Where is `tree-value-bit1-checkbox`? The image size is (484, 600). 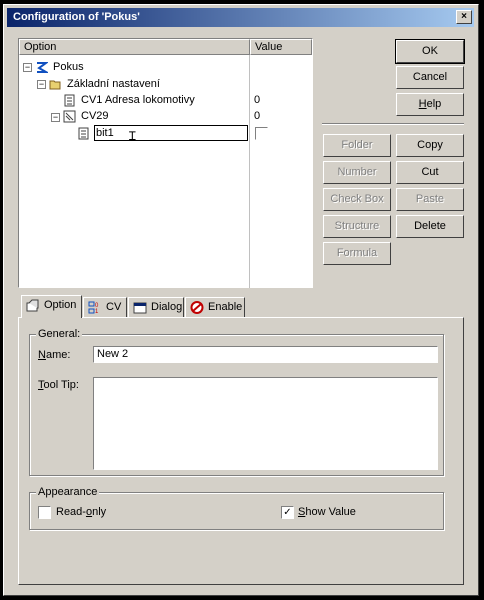
tree-value-bit1-checkbox is located at coordinates (261, 133).